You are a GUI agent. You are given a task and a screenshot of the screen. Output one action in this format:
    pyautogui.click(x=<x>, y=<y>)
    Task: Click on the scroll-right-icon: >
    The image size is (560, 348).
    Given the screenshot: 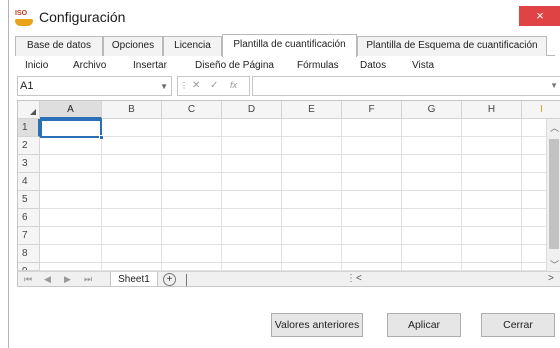 What is the action you would take?
    pyautogui.click(x=551, y=278)
    